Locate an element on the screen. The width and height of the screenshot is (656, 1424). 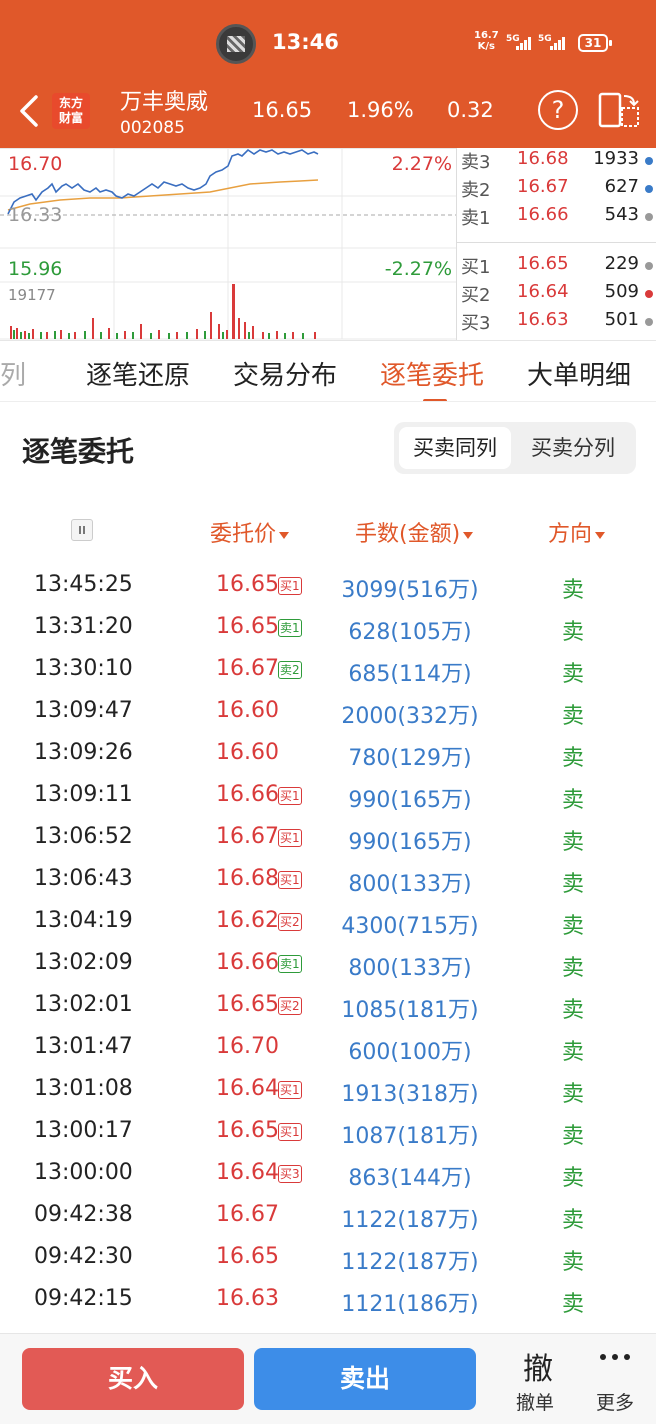
list-item: 13:02:01 16.65 买2 1085(181万) 卖 is located at coordinates (328, 1006).